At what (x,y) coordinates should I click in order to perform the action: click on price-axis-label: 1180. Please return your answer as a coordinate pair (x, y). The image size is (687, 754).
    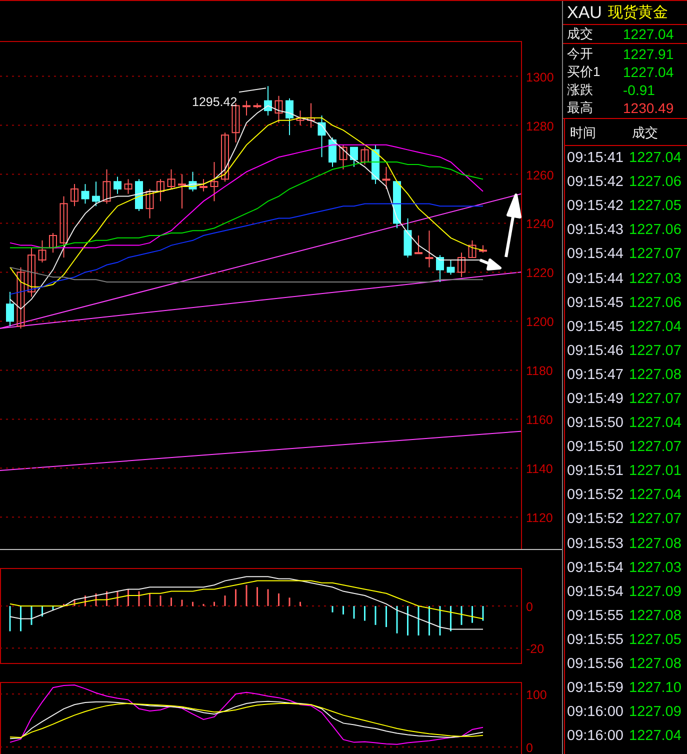
    Looking at the image, I should click on (539, 371).